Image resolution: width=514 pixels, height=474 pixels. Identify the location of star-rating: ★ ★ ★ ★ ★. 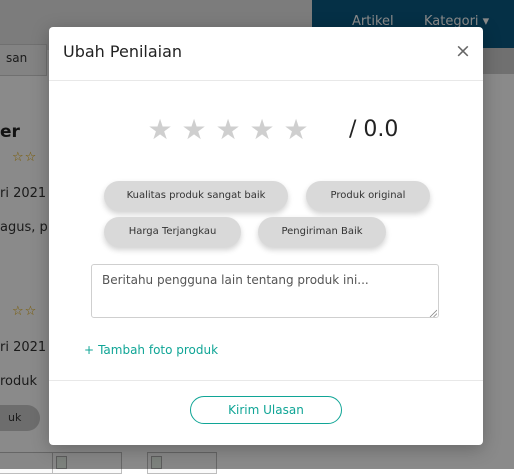
(230, 131).